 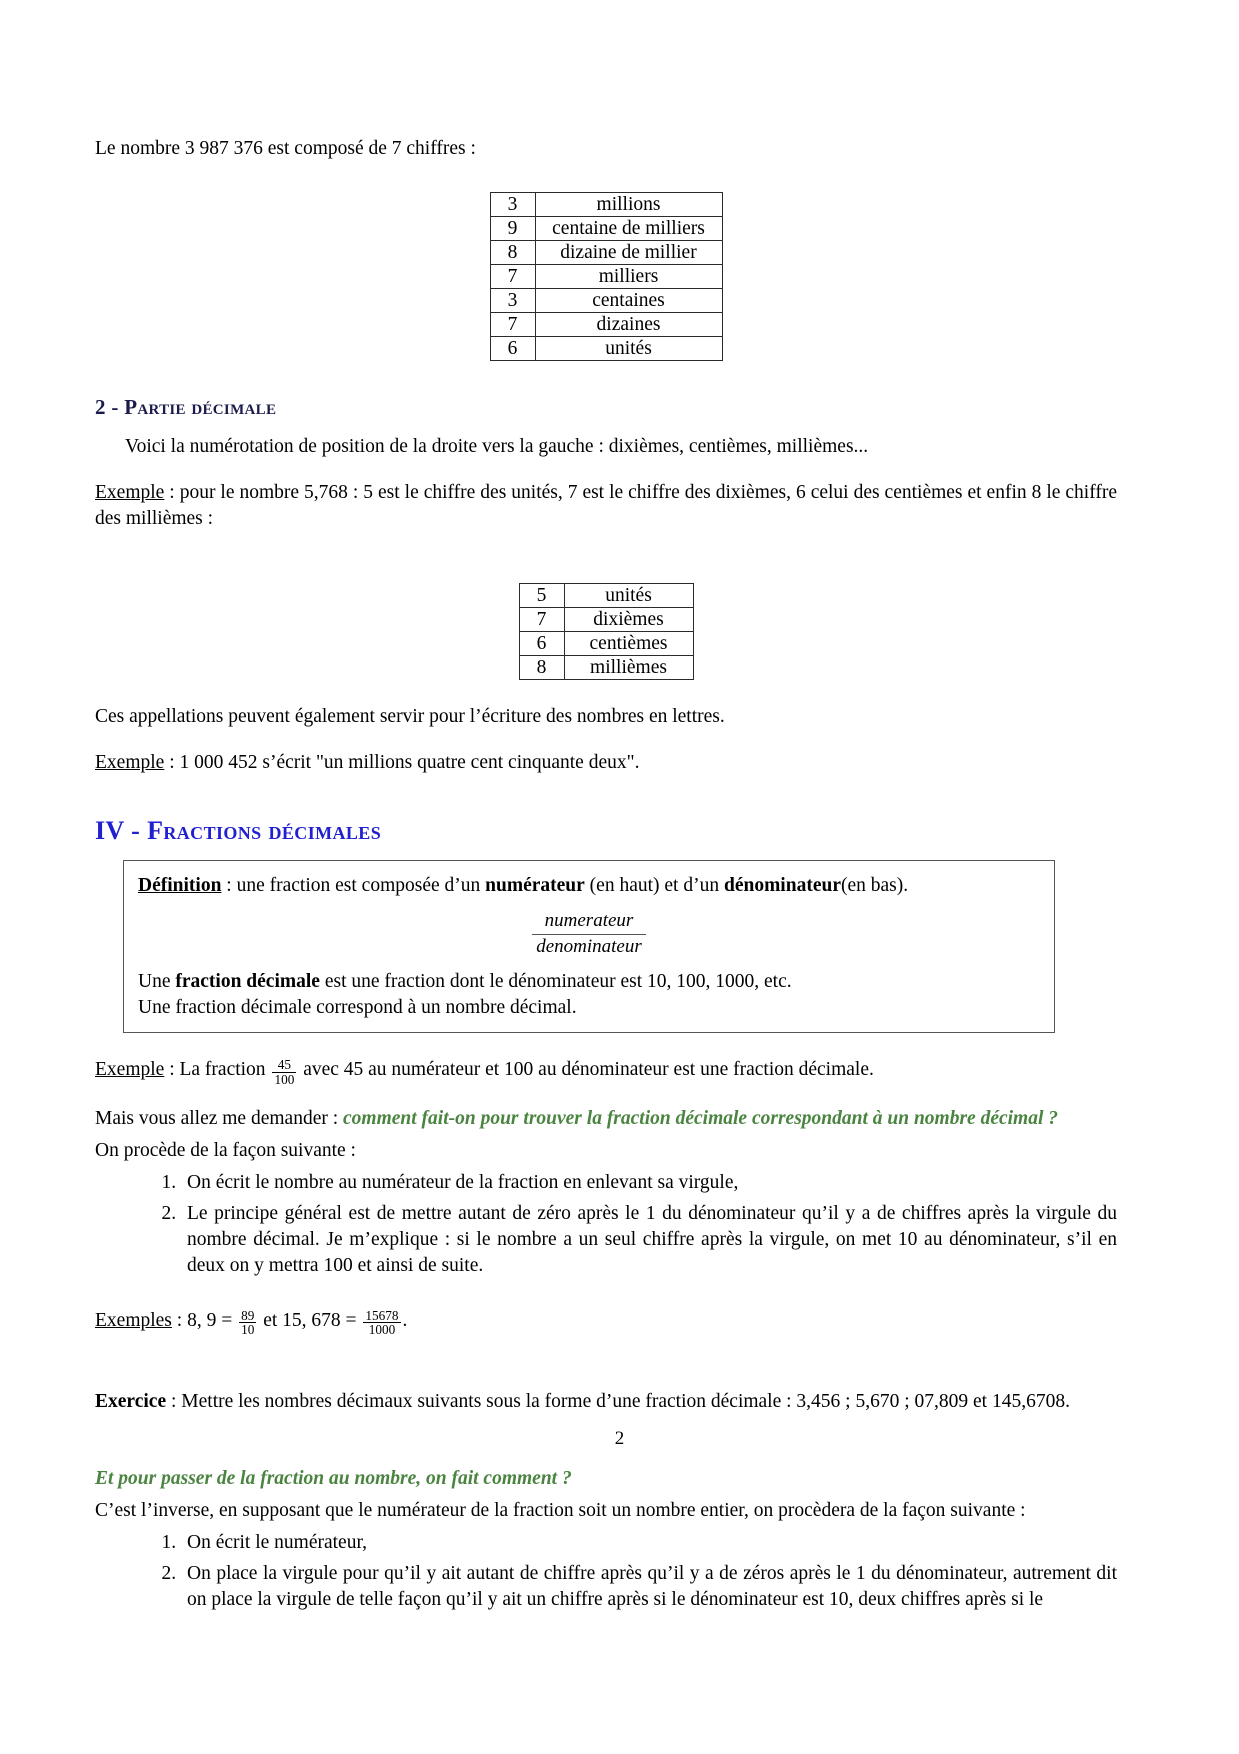 What do you see at coordinates (200, 407) in the screenshot?
I see `section-title: Partie décimale` at bounding box center [200, 407].